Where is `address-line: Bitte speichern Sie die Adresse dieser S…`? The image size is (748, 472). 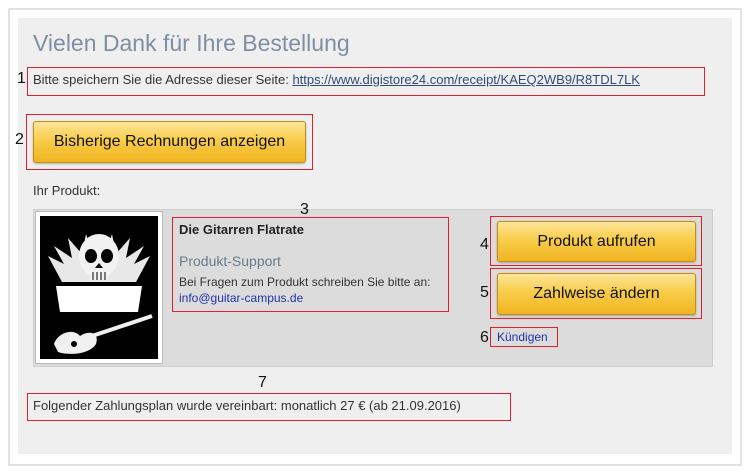 address-line: Bitte speichern Sie die Adresse dieser S… is located at coordinates (336, 79).